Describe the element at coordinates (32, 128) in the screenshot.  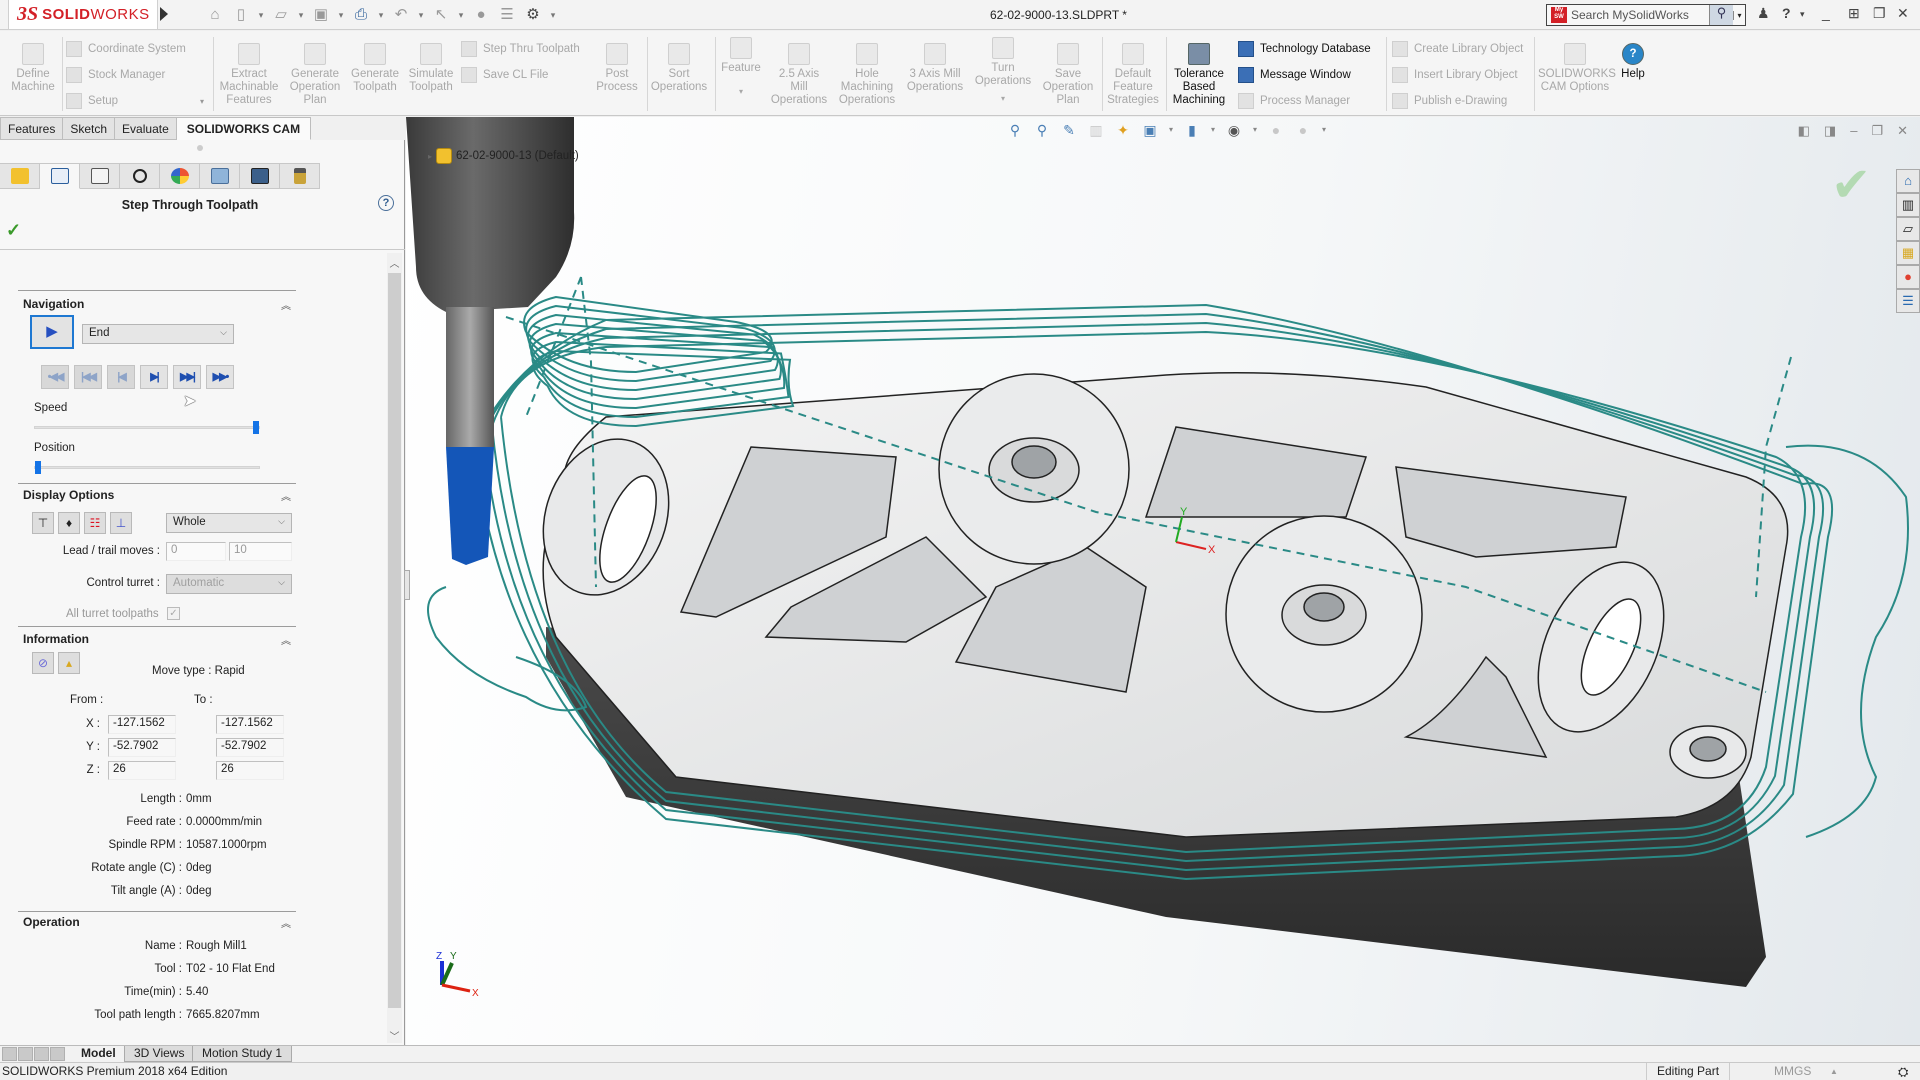
I see `tab-features: Features` at that location.